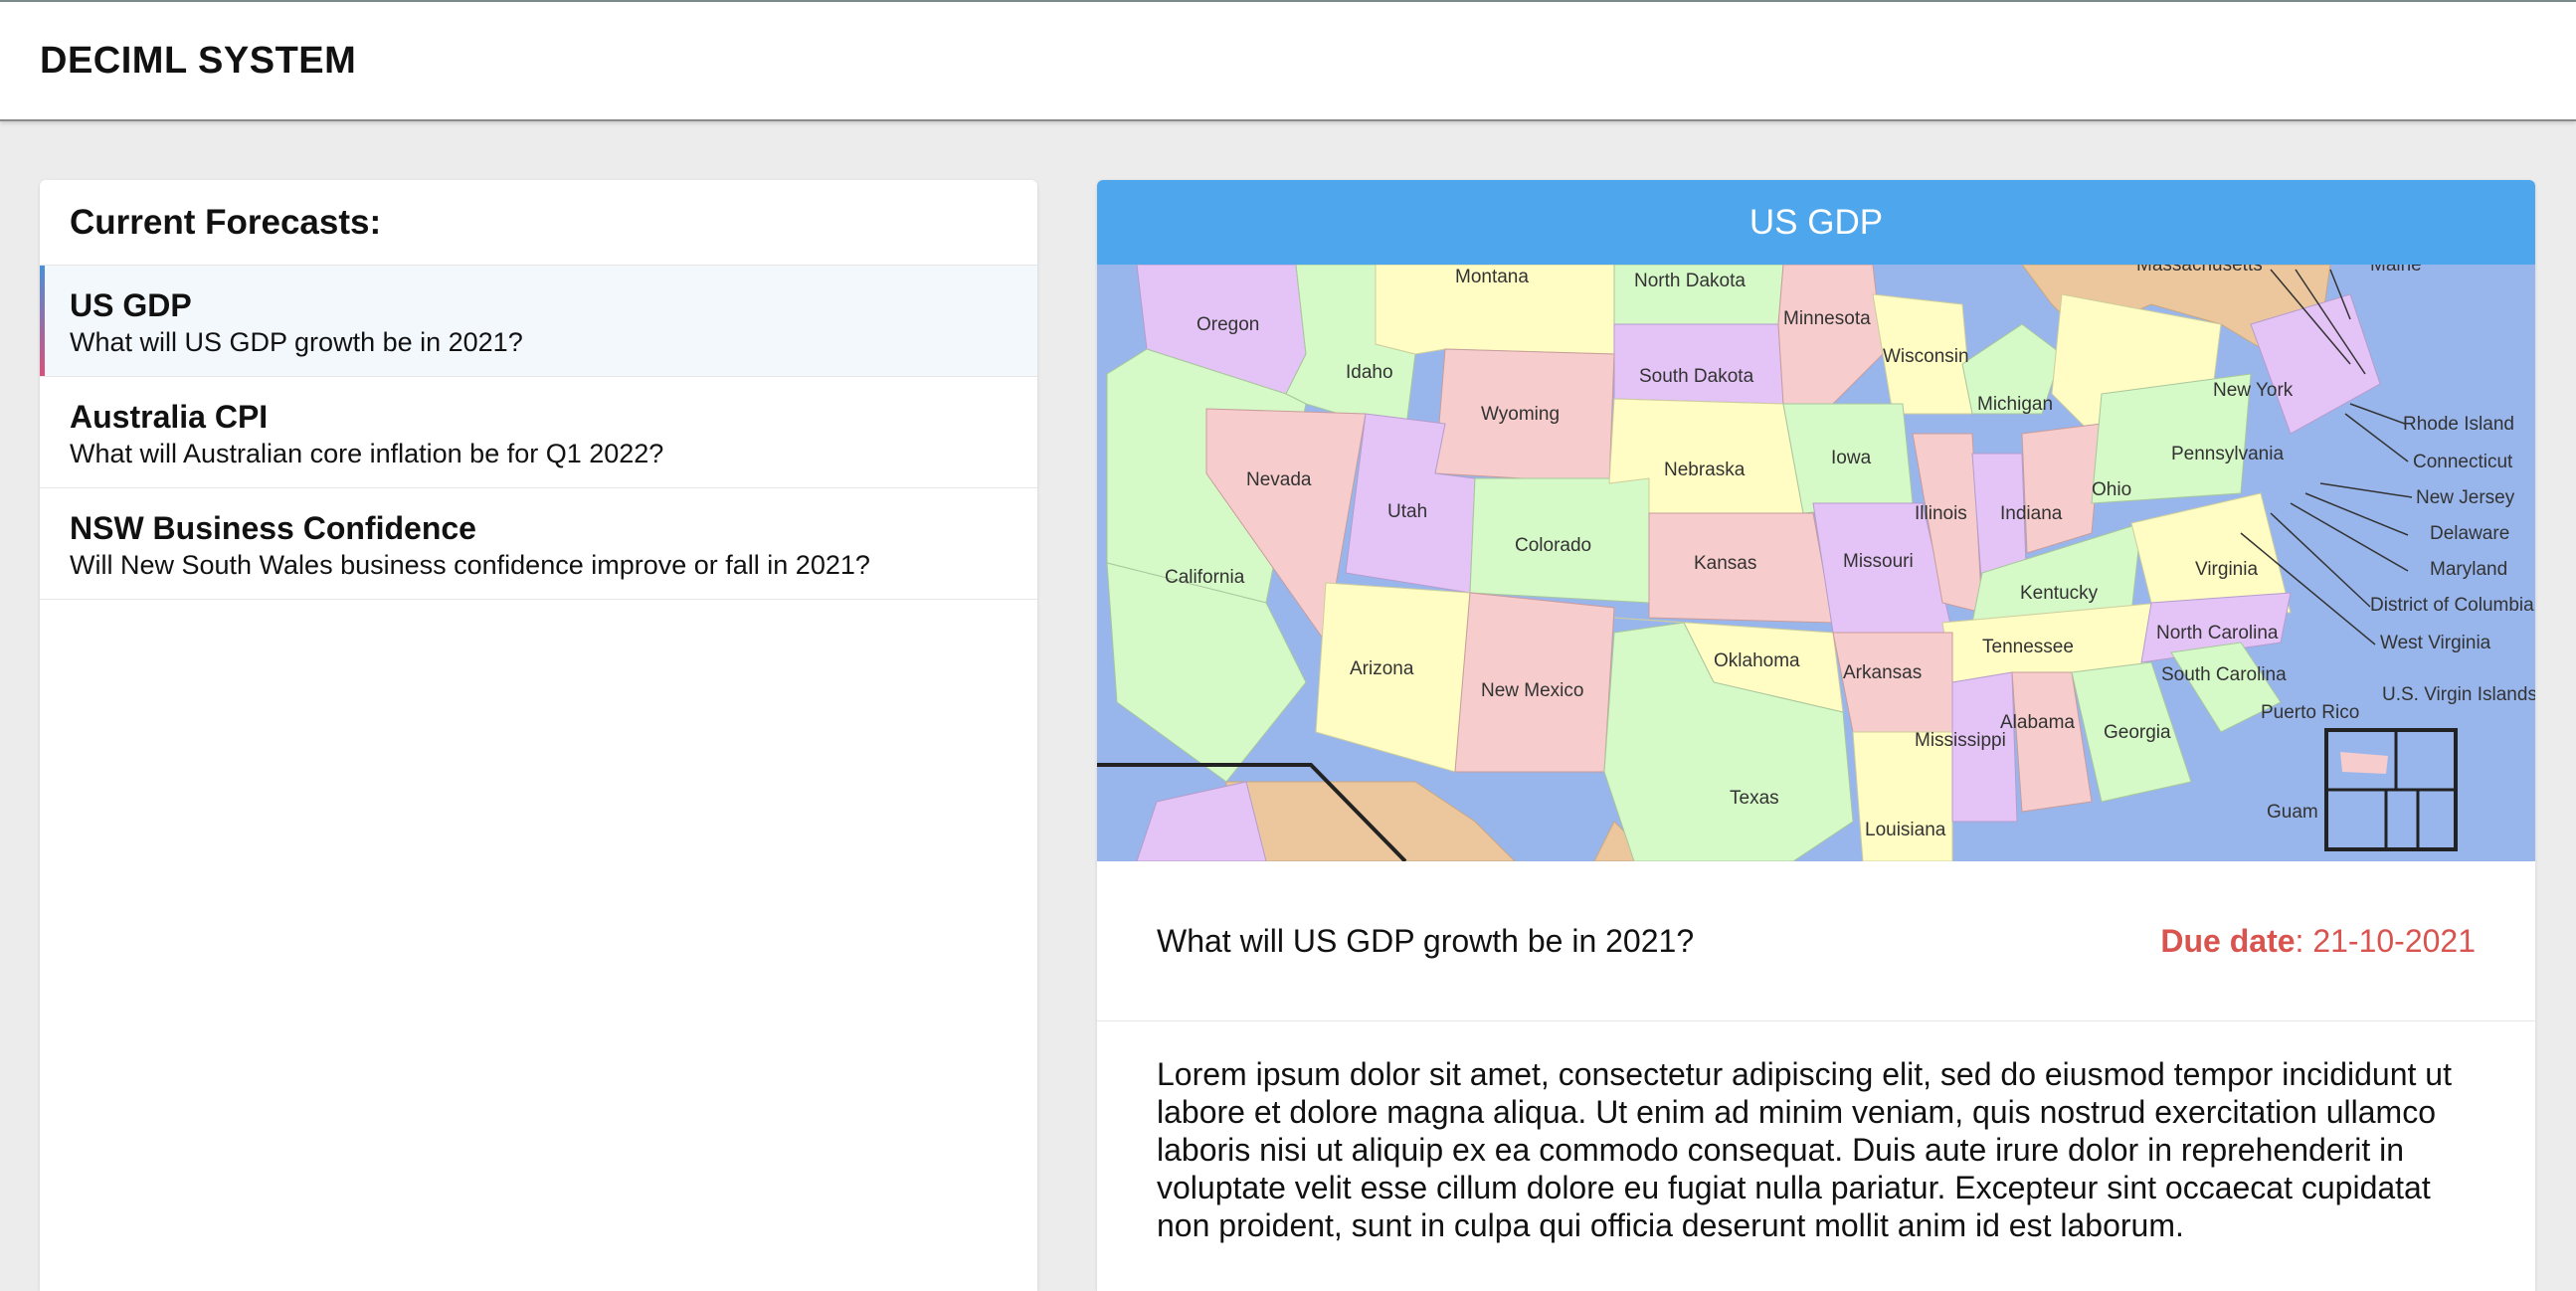  Describe the element at coordinates (2385, 941) in the screenshot. I see `due-date-value: : 21-10-2021` at that location.